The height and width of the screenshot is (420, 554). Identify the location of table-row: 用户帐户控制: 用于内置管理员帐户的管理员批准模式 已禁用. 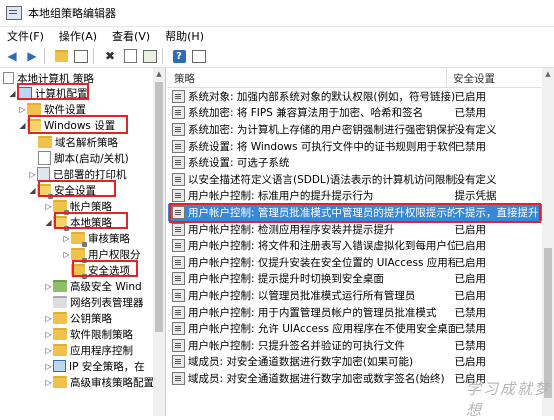
(355, 312).